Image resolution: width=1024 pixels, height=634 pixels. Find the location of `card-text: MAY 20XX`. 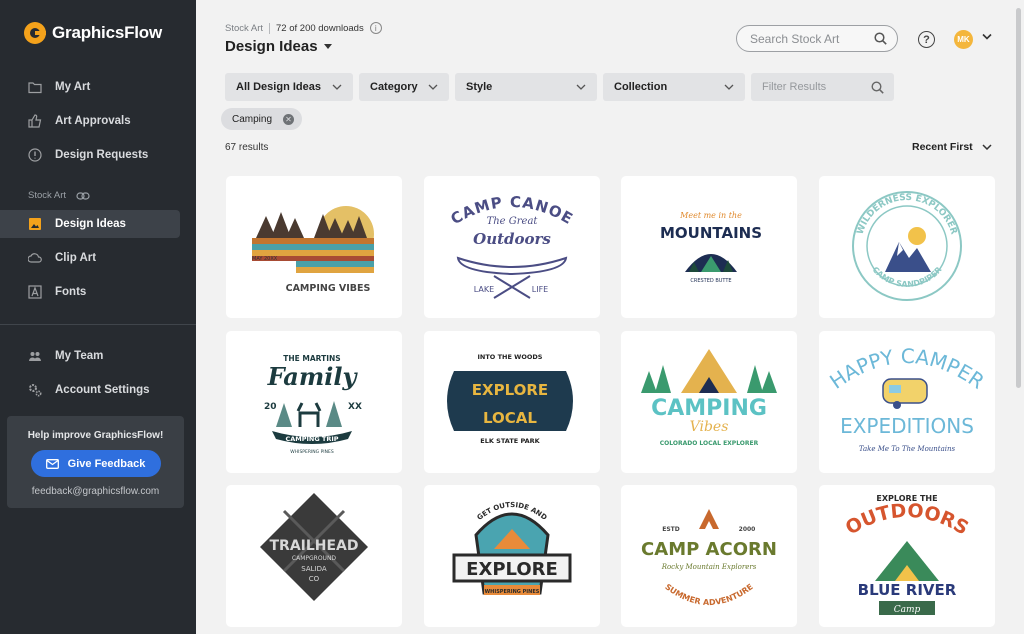

card-text: MAY 20XX is located at coordinates (265, 259).